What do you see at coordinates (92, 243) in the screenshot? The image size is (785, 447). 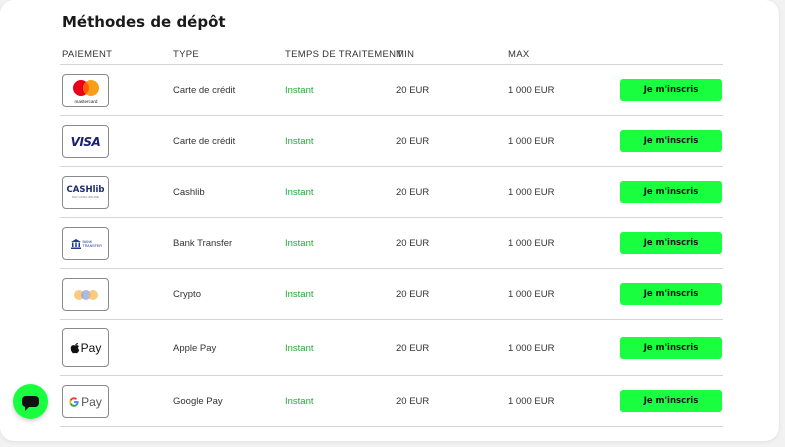 I see `bank-transfer-logo-text: BANK TRANSFER` at bounding box center [92, 243].